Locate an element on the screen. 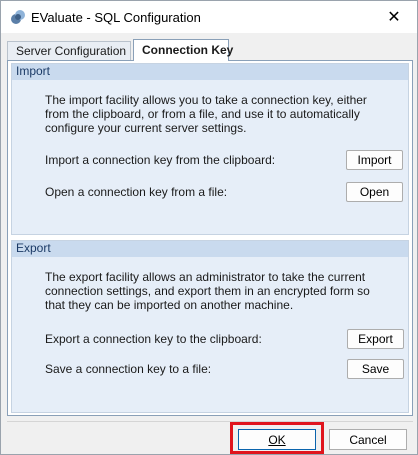 The width and height of the screenshot is (418, 455). cancel-button-label: Cancel is located at coordinates (368, 439).